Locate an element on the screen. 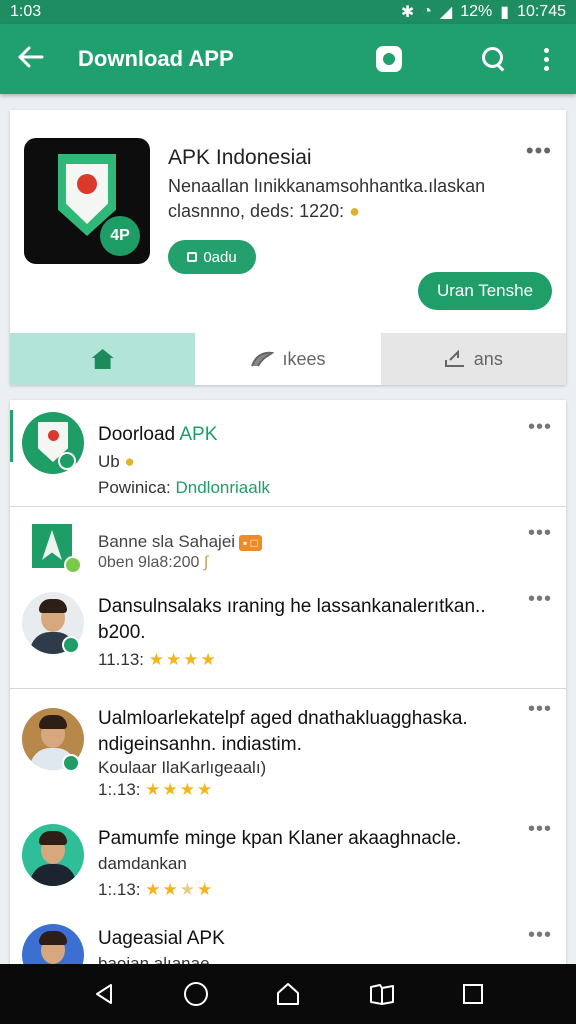  list-item-title: Doorload APK is located at coordinates (158, 434).